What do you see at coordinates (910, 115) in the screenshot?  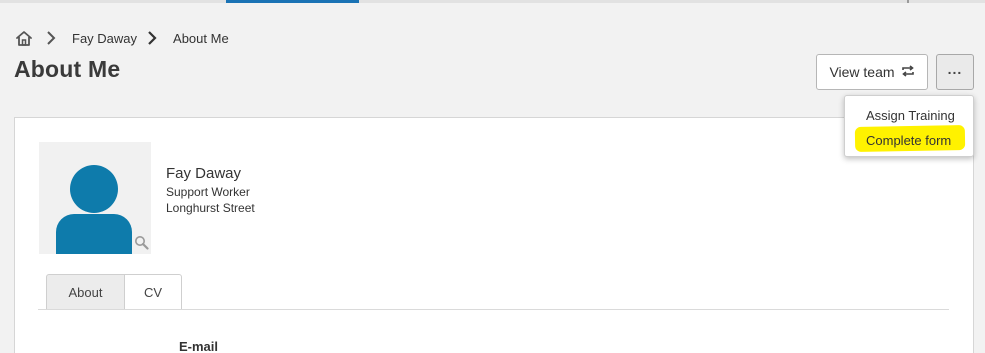 I see `menu-item-assign-training: Assign Training` at bounding box center [910, 115].